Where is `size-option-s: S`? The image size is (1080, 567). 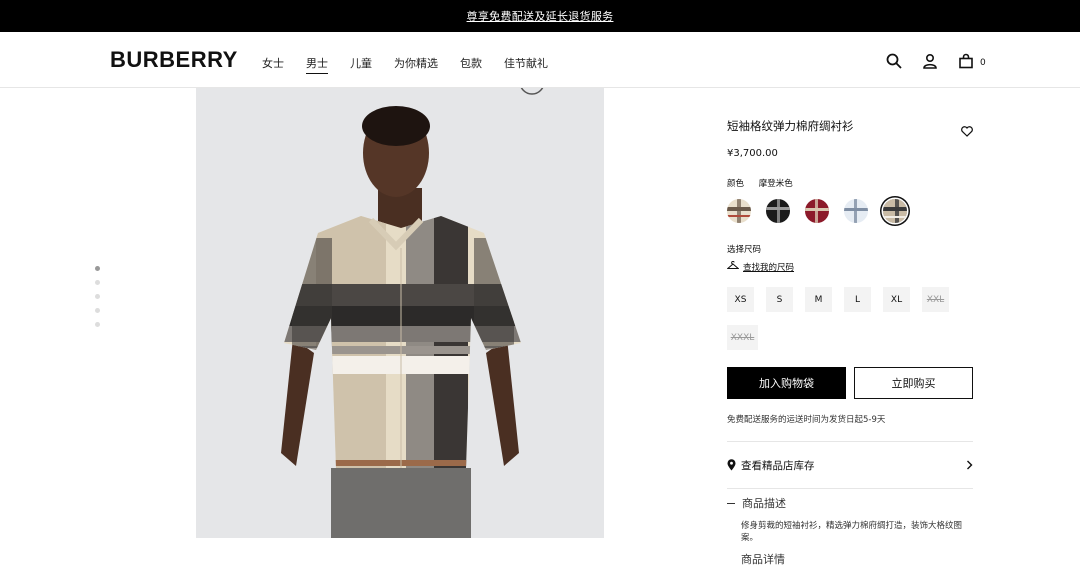 size-option-s: S is located at coordinates (779, 299).